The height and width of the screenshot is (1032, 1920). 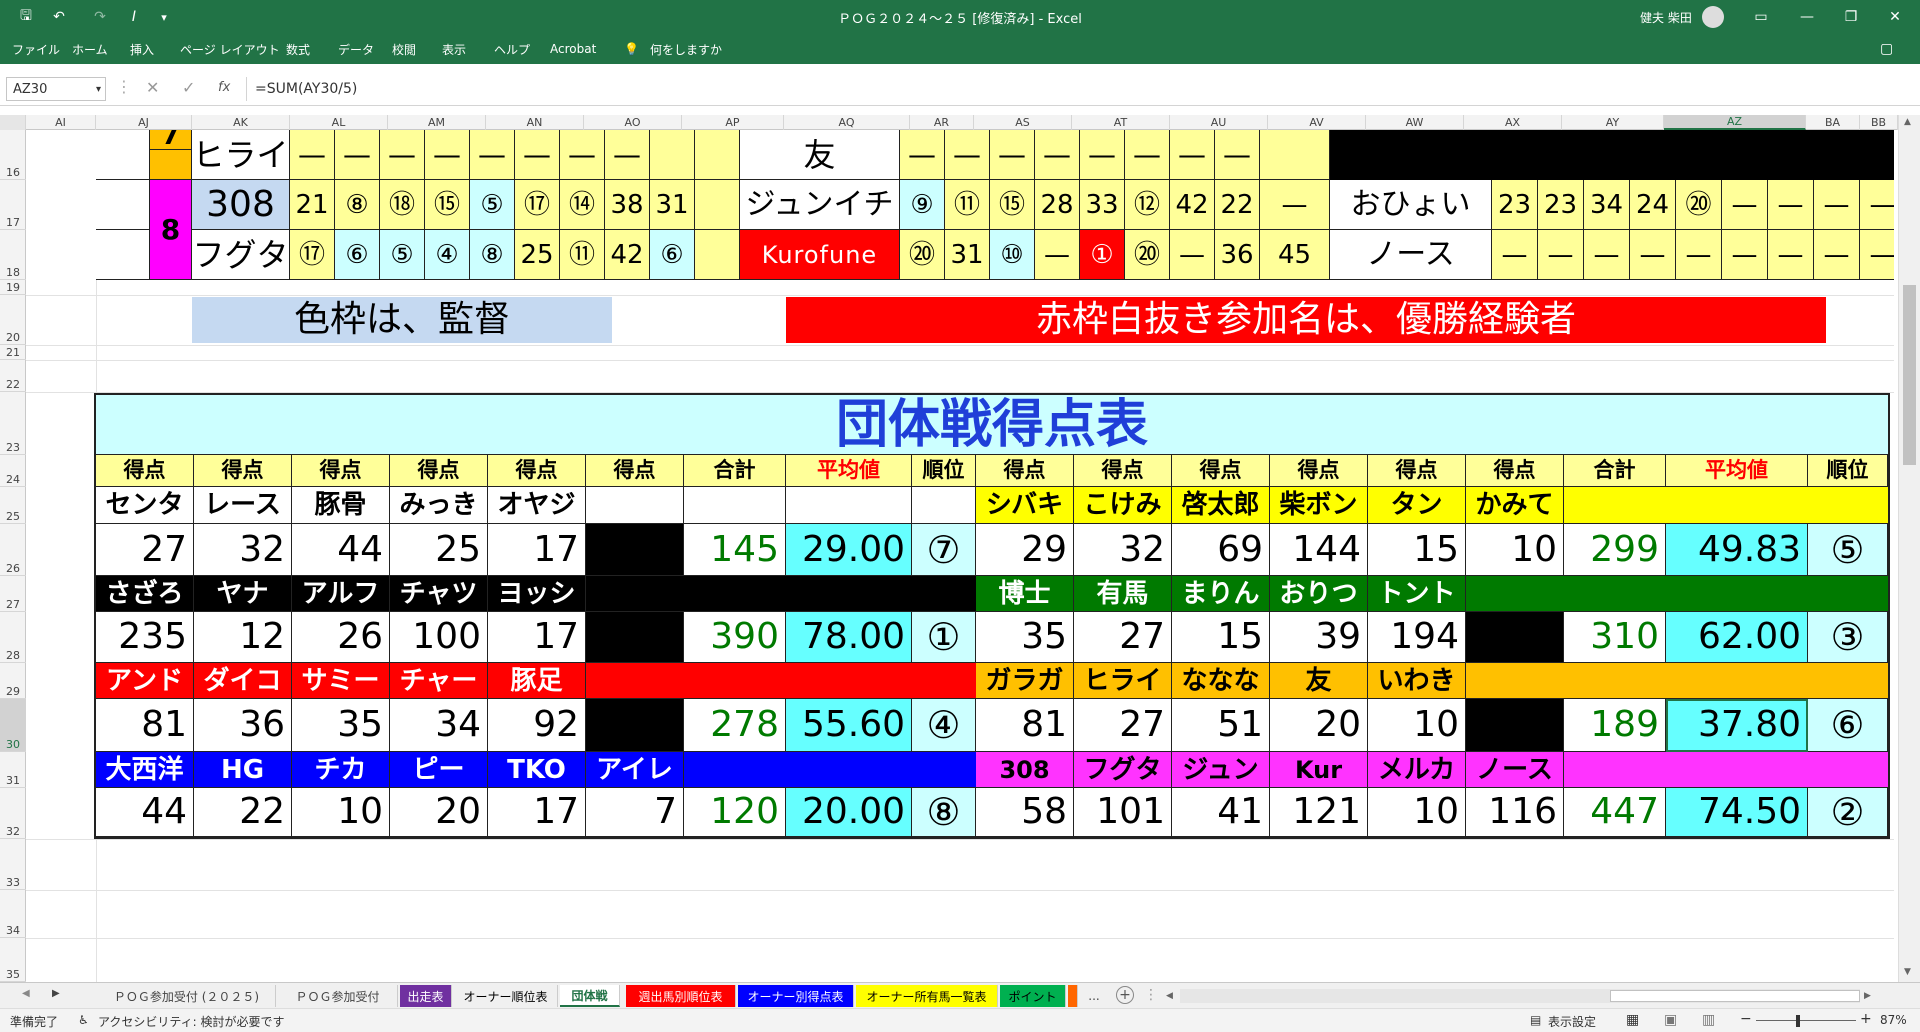 I want to click on zoom-out-icon: −, so click(x=1746, y=1019).